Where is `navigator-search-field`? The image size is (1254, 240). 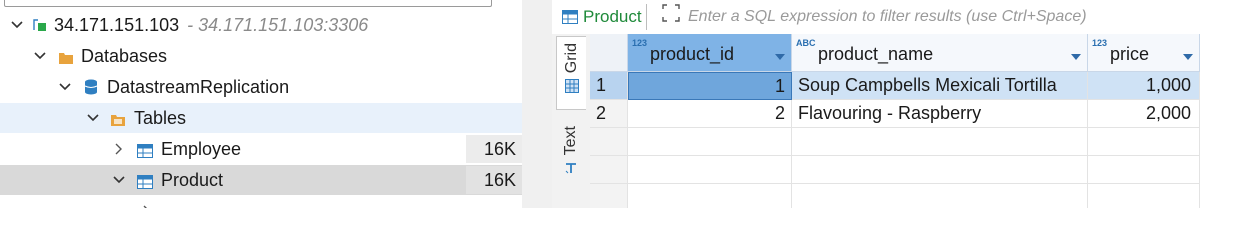 navigator-search-field is located at coordinates (248, 3).